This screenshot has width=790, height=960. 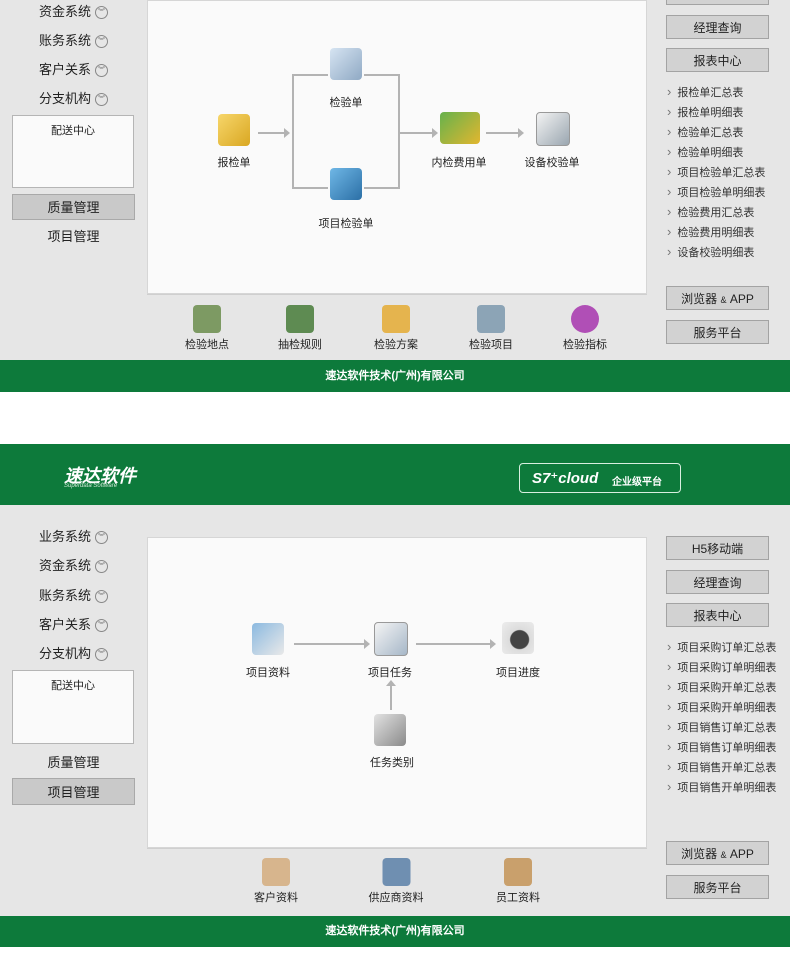 What do you see at coordinates (721, 727) in the screenshot?
I see `report-link: 项目销售订单汇总表` at bounding box center [721, 727].